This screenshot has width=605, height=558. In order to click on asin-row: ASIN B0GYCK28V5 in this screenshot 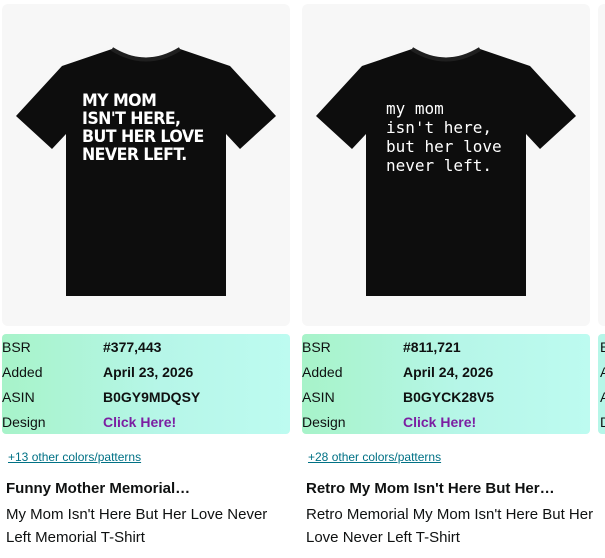, I will do `click(446, 397)`.